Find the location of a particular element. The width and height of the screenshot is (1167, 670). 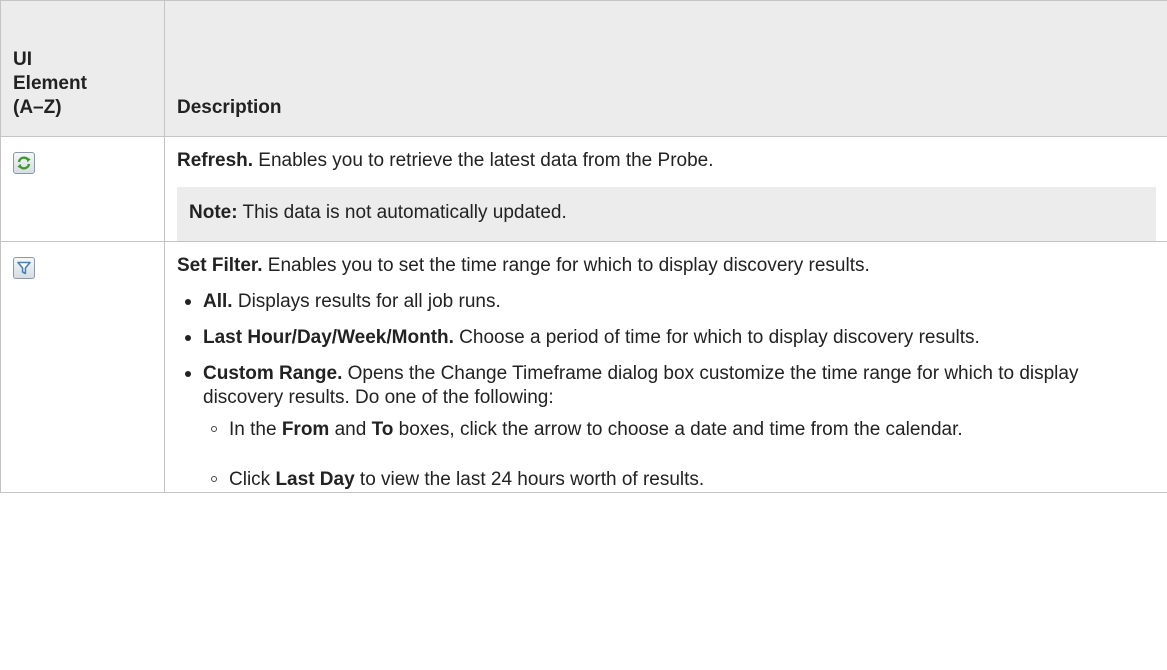

sub-bold: To is located at coordinates (382, 429).